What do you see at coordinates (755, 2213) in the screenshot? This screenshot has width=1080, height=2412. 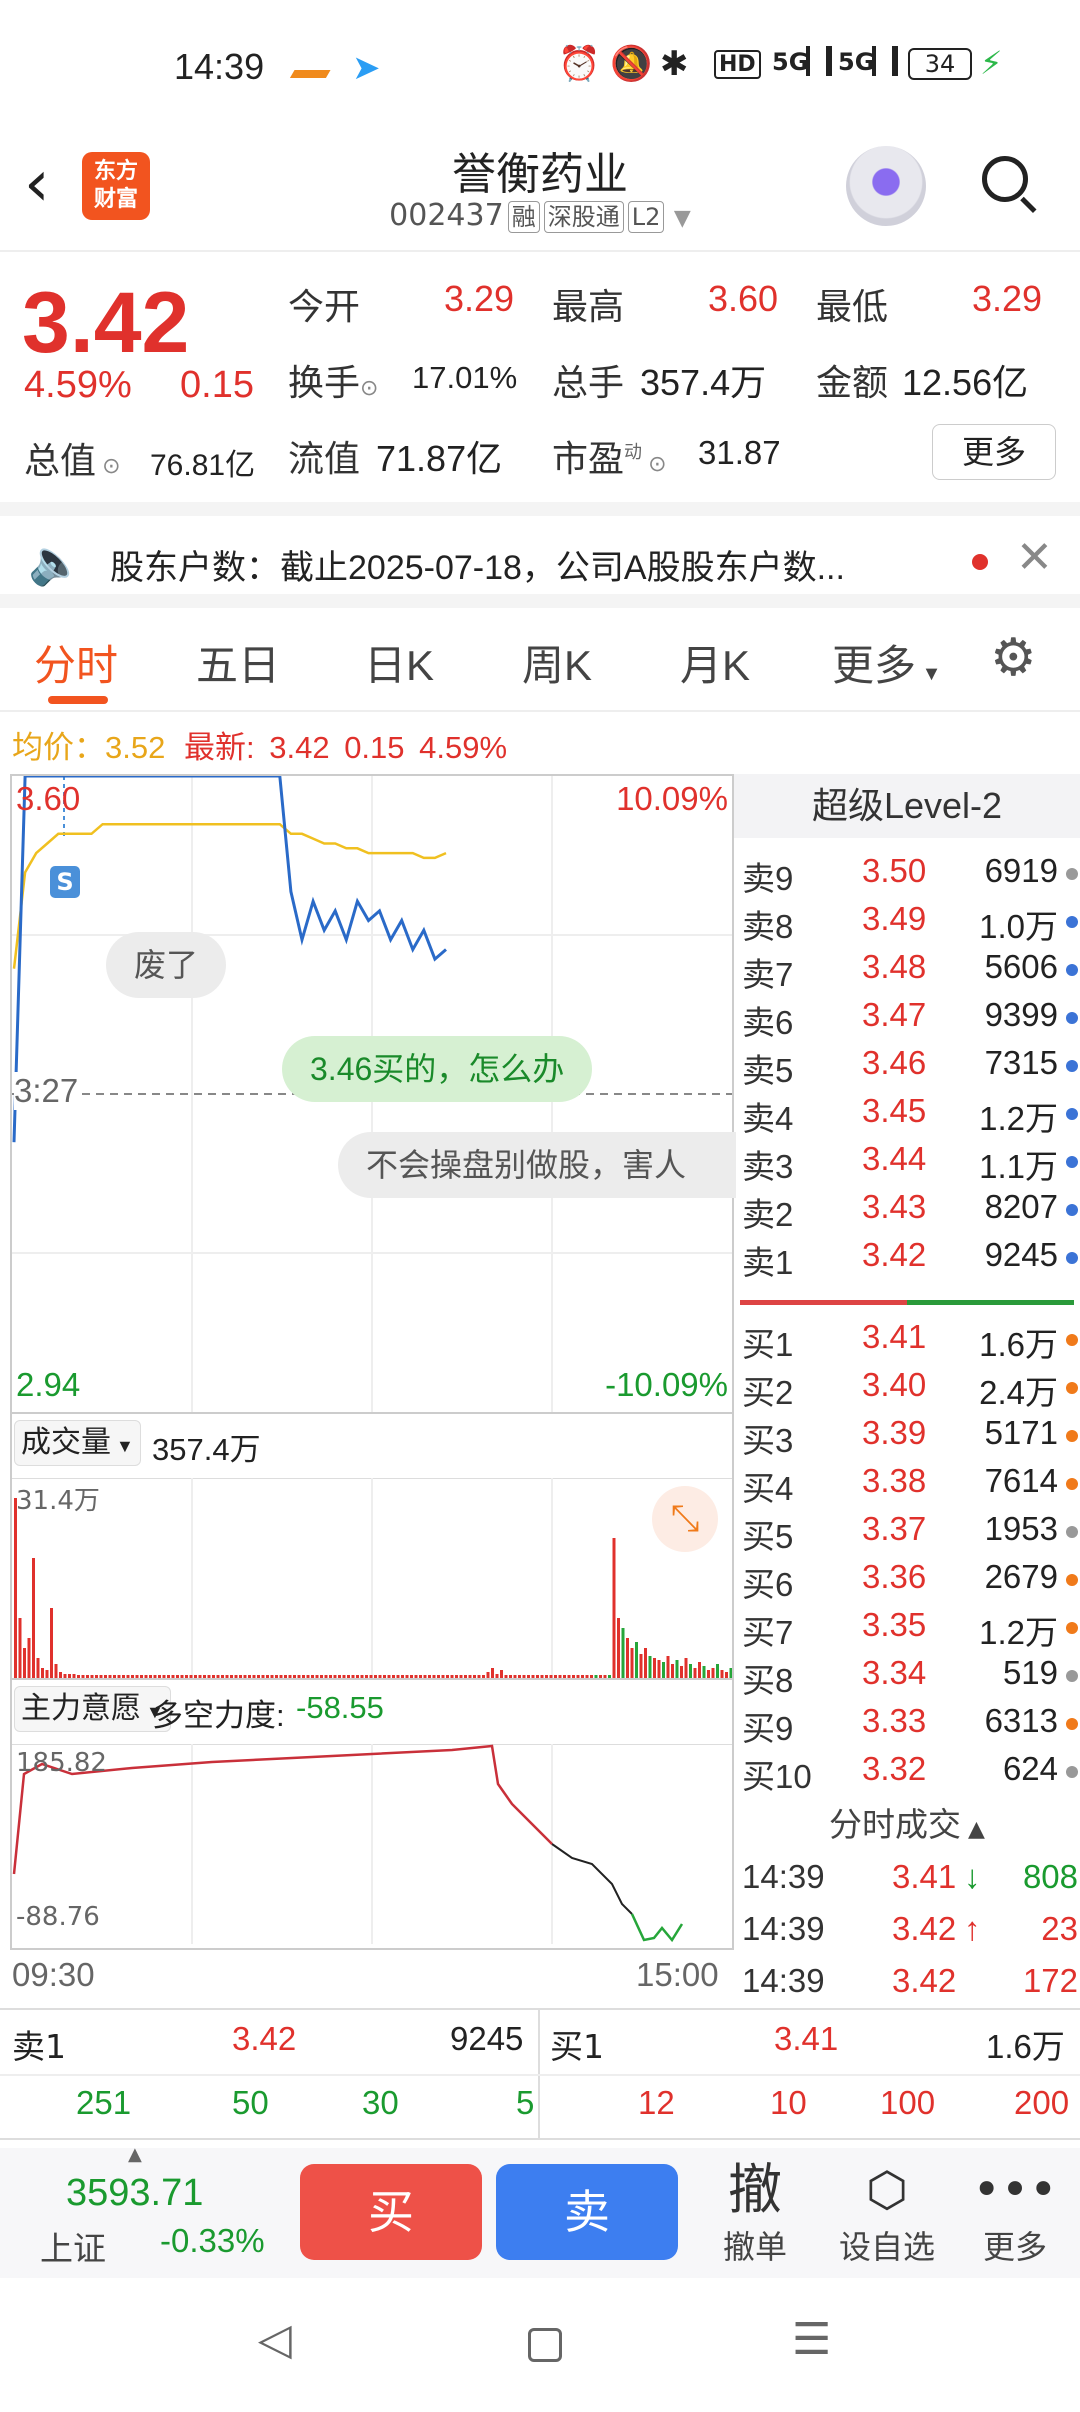 I see `cancel-order-button: 撤 撤单` at bounding box center [755, 2213].